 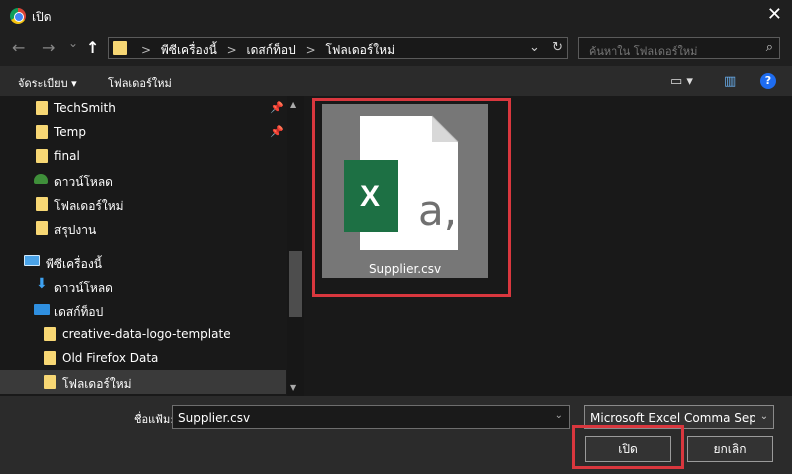 What do you see at coordinates (85, 108) in the screenshot?
I see `sidebar-item-label: TechSmith` at bounding box center [85, 108].